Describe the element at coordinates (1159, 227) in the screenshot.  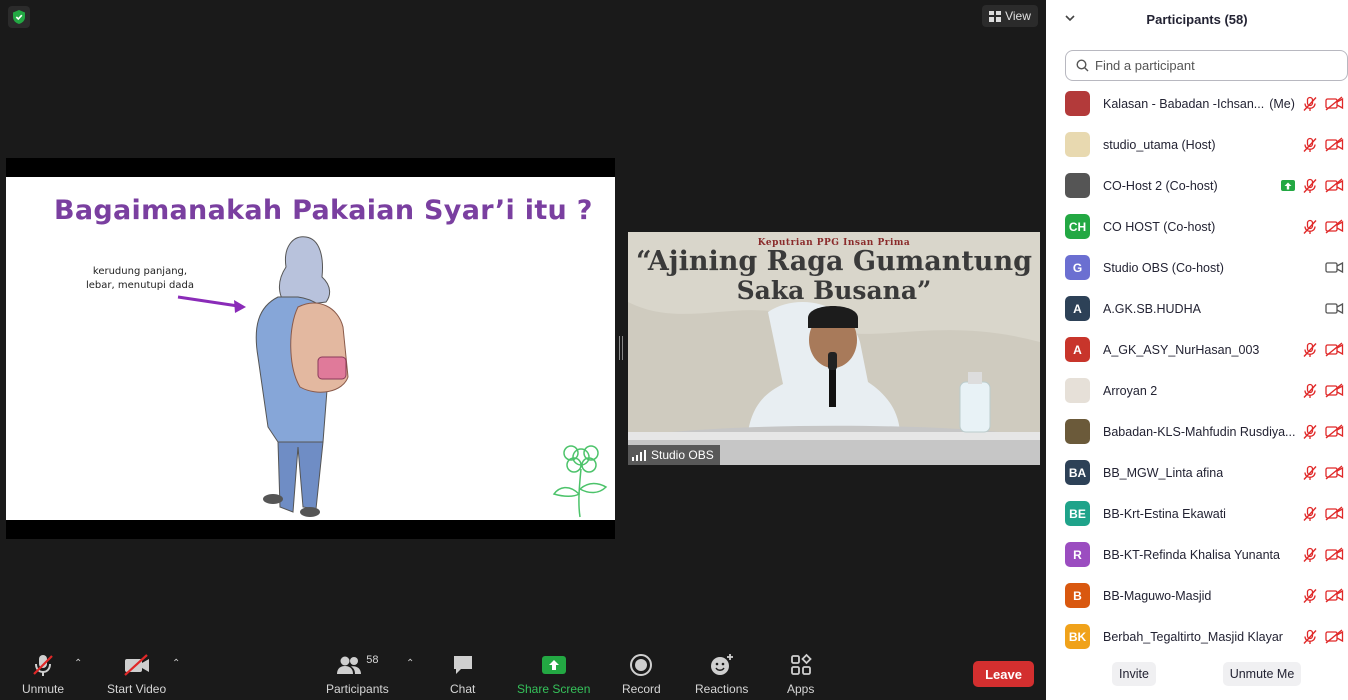
I see `participant-name: CO HOST (Co-host)` at that location.